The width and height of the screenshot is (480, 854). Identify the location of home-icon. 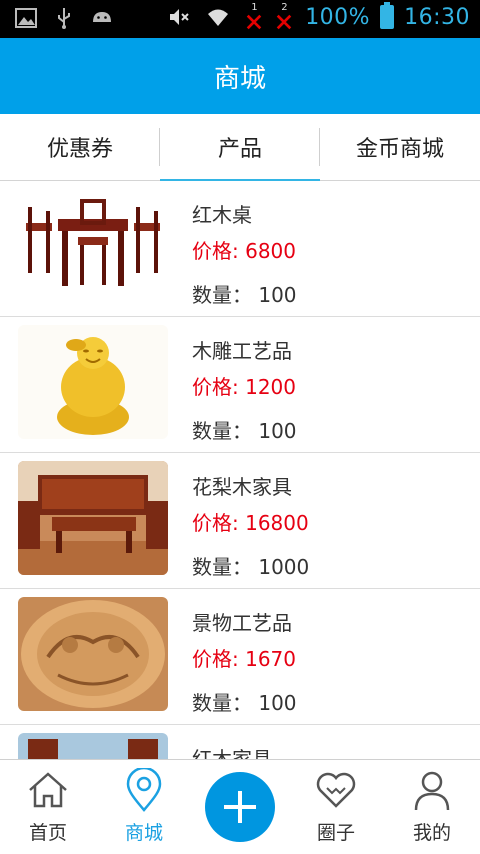
(48, 790).